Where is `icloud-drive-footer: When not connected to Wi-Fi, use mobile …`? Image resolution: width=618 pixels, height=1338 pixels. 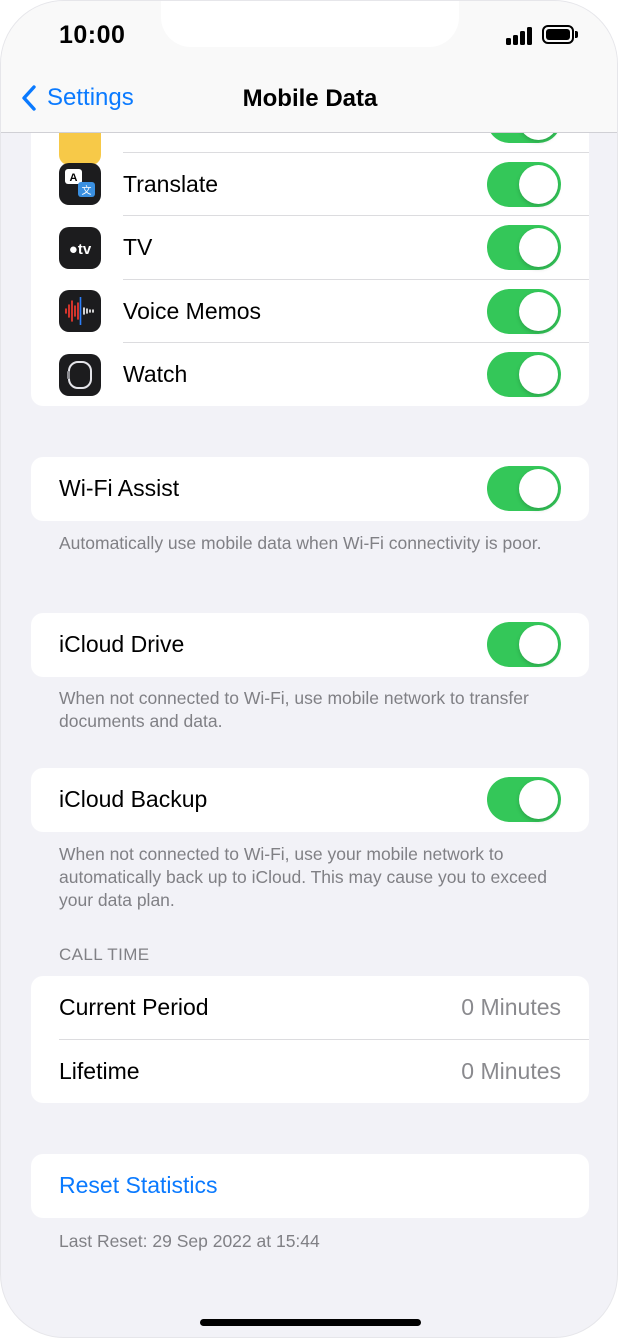 icloud-drive-footer: When not connected to Wi-Fi, use mobile … is located at coordinates (294, 709).